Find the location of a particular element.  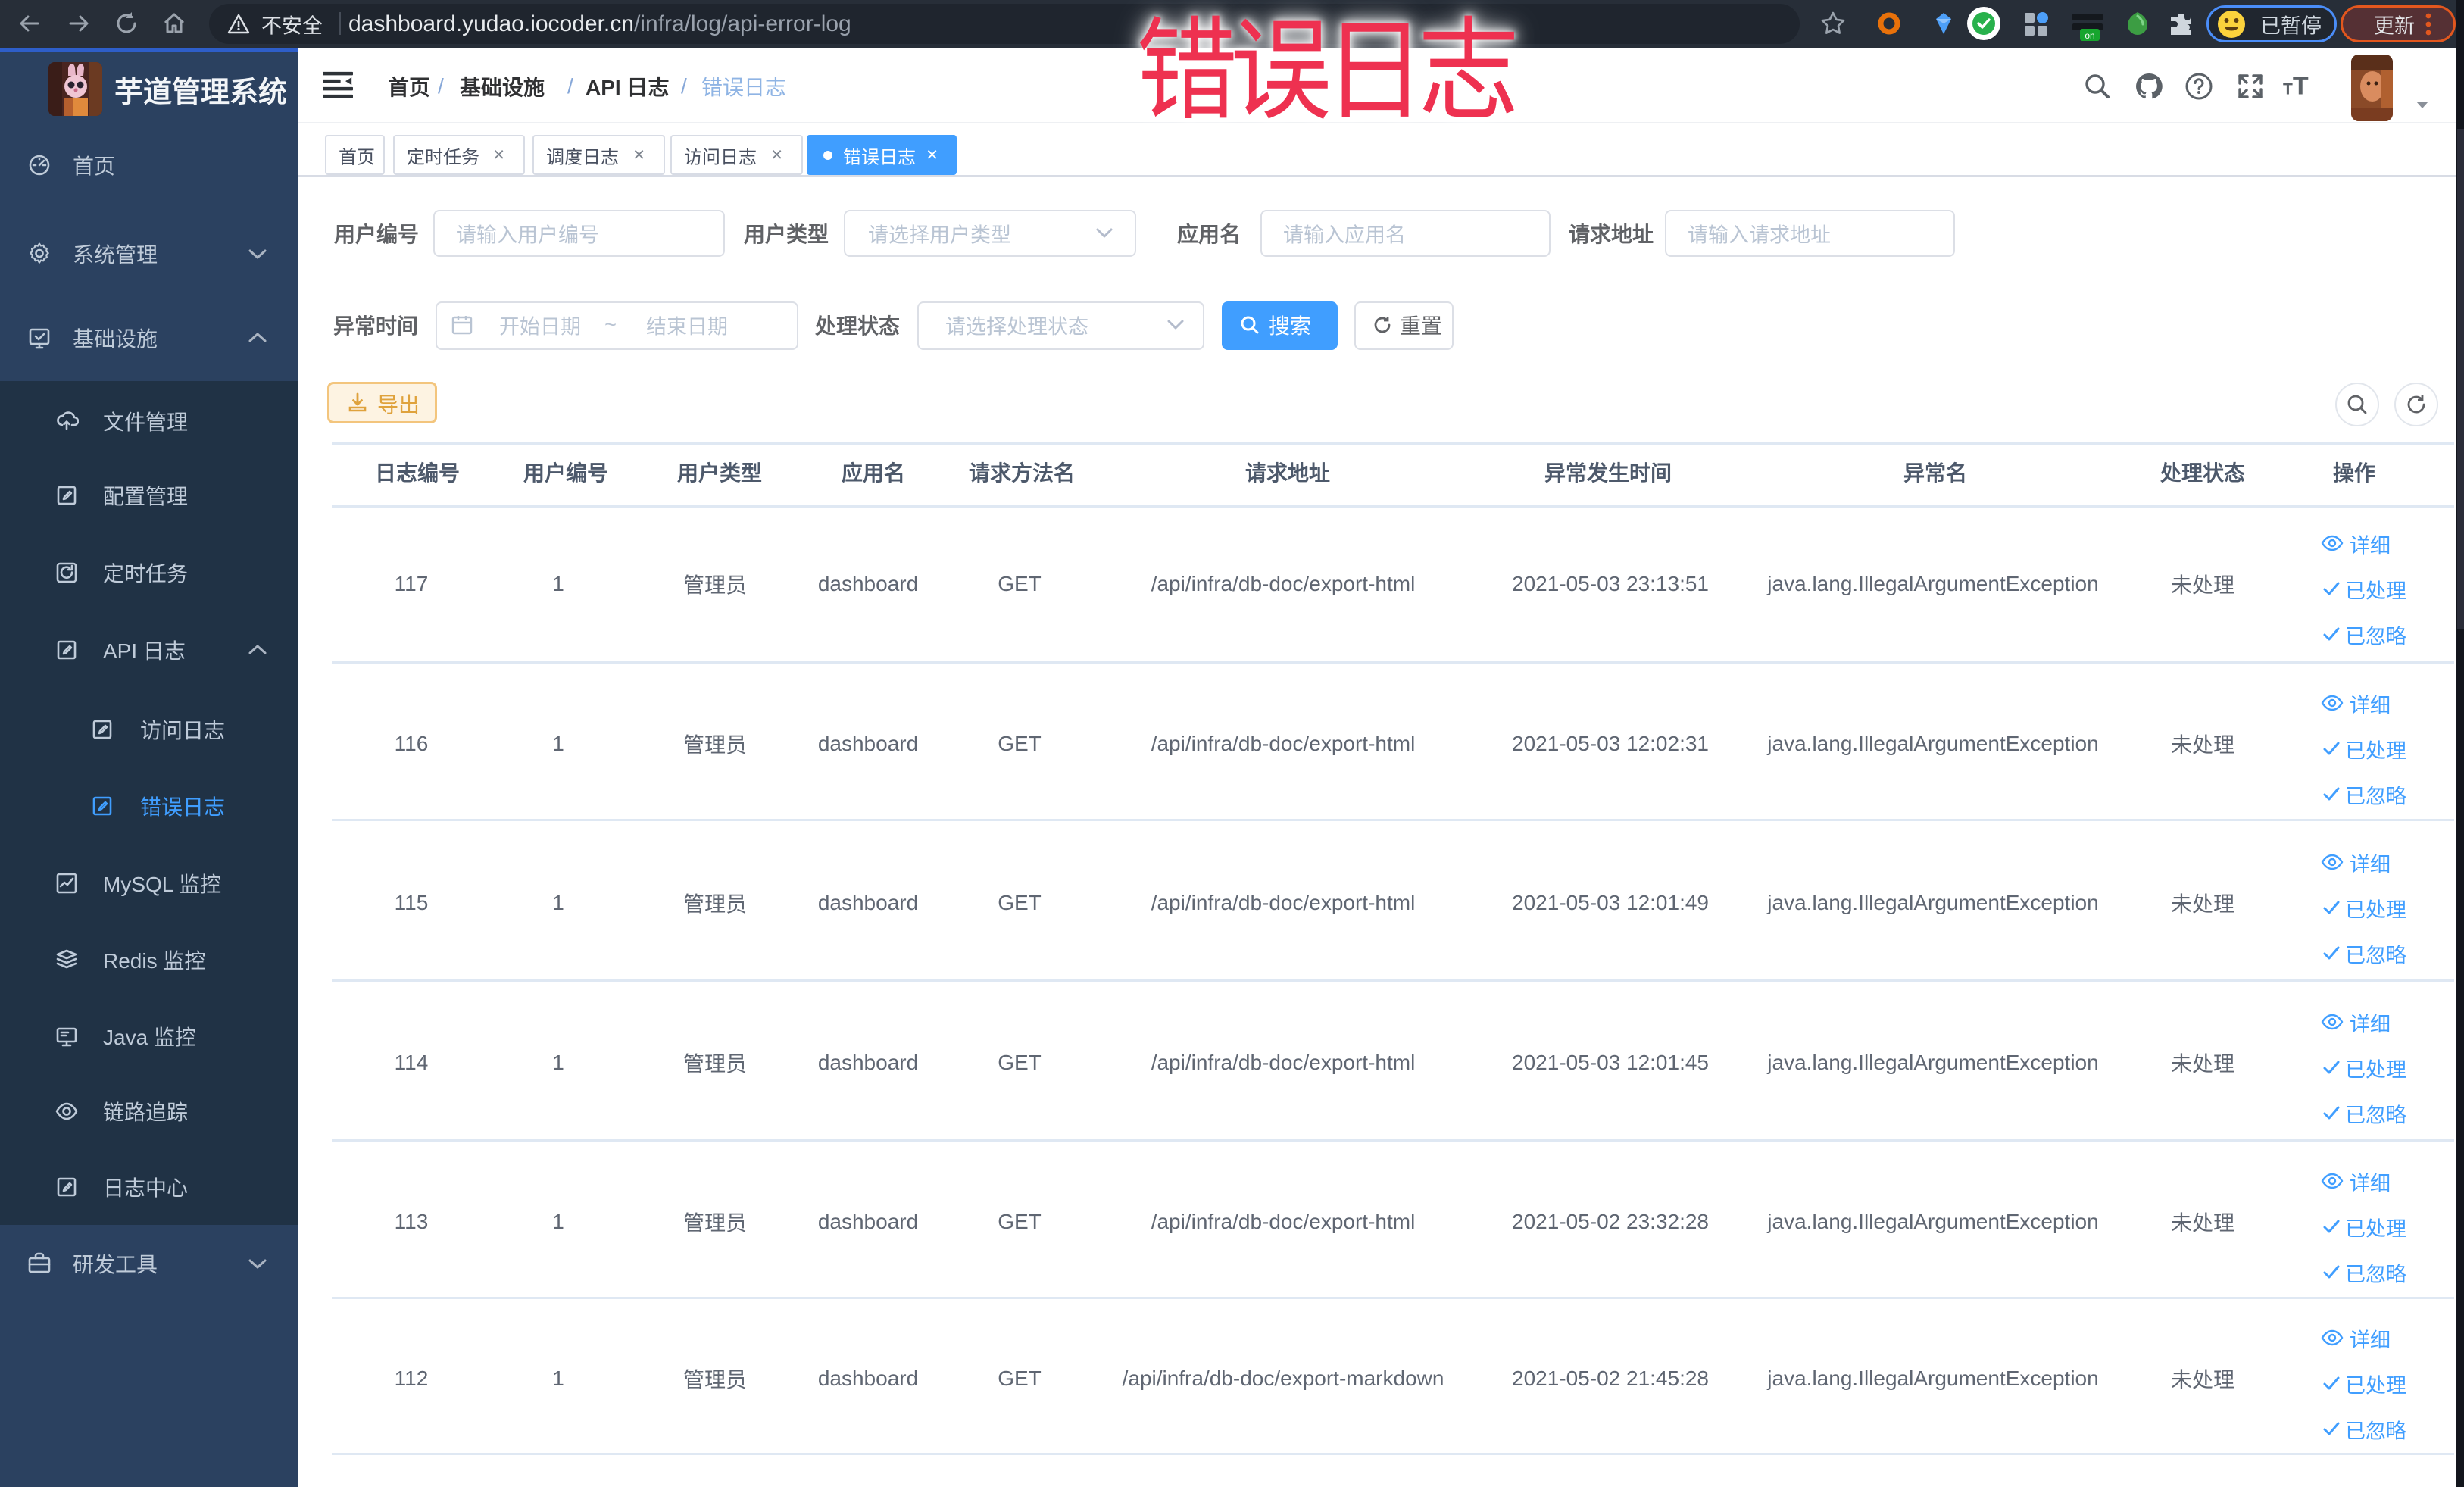

svg-text: on is located at coordinates (2089, 35).